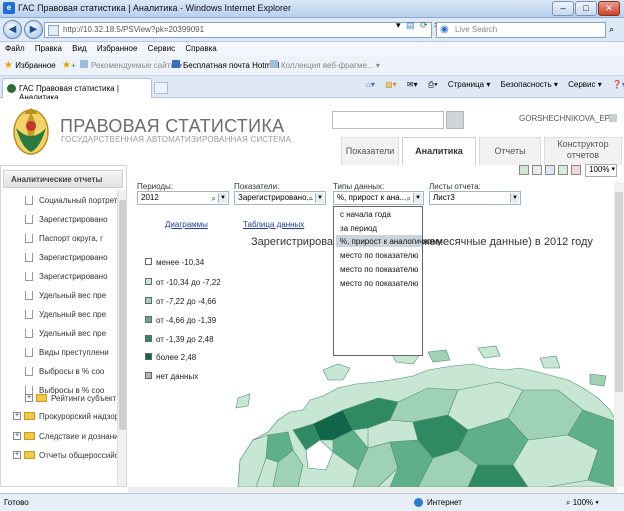 Image resolution: width=624 pixels, height=511 pixels. What do you see at coordinates (601, 170) in the screenshot?
I see `report-zoom-select: 100% ▾` at bounding box center [601, 170].